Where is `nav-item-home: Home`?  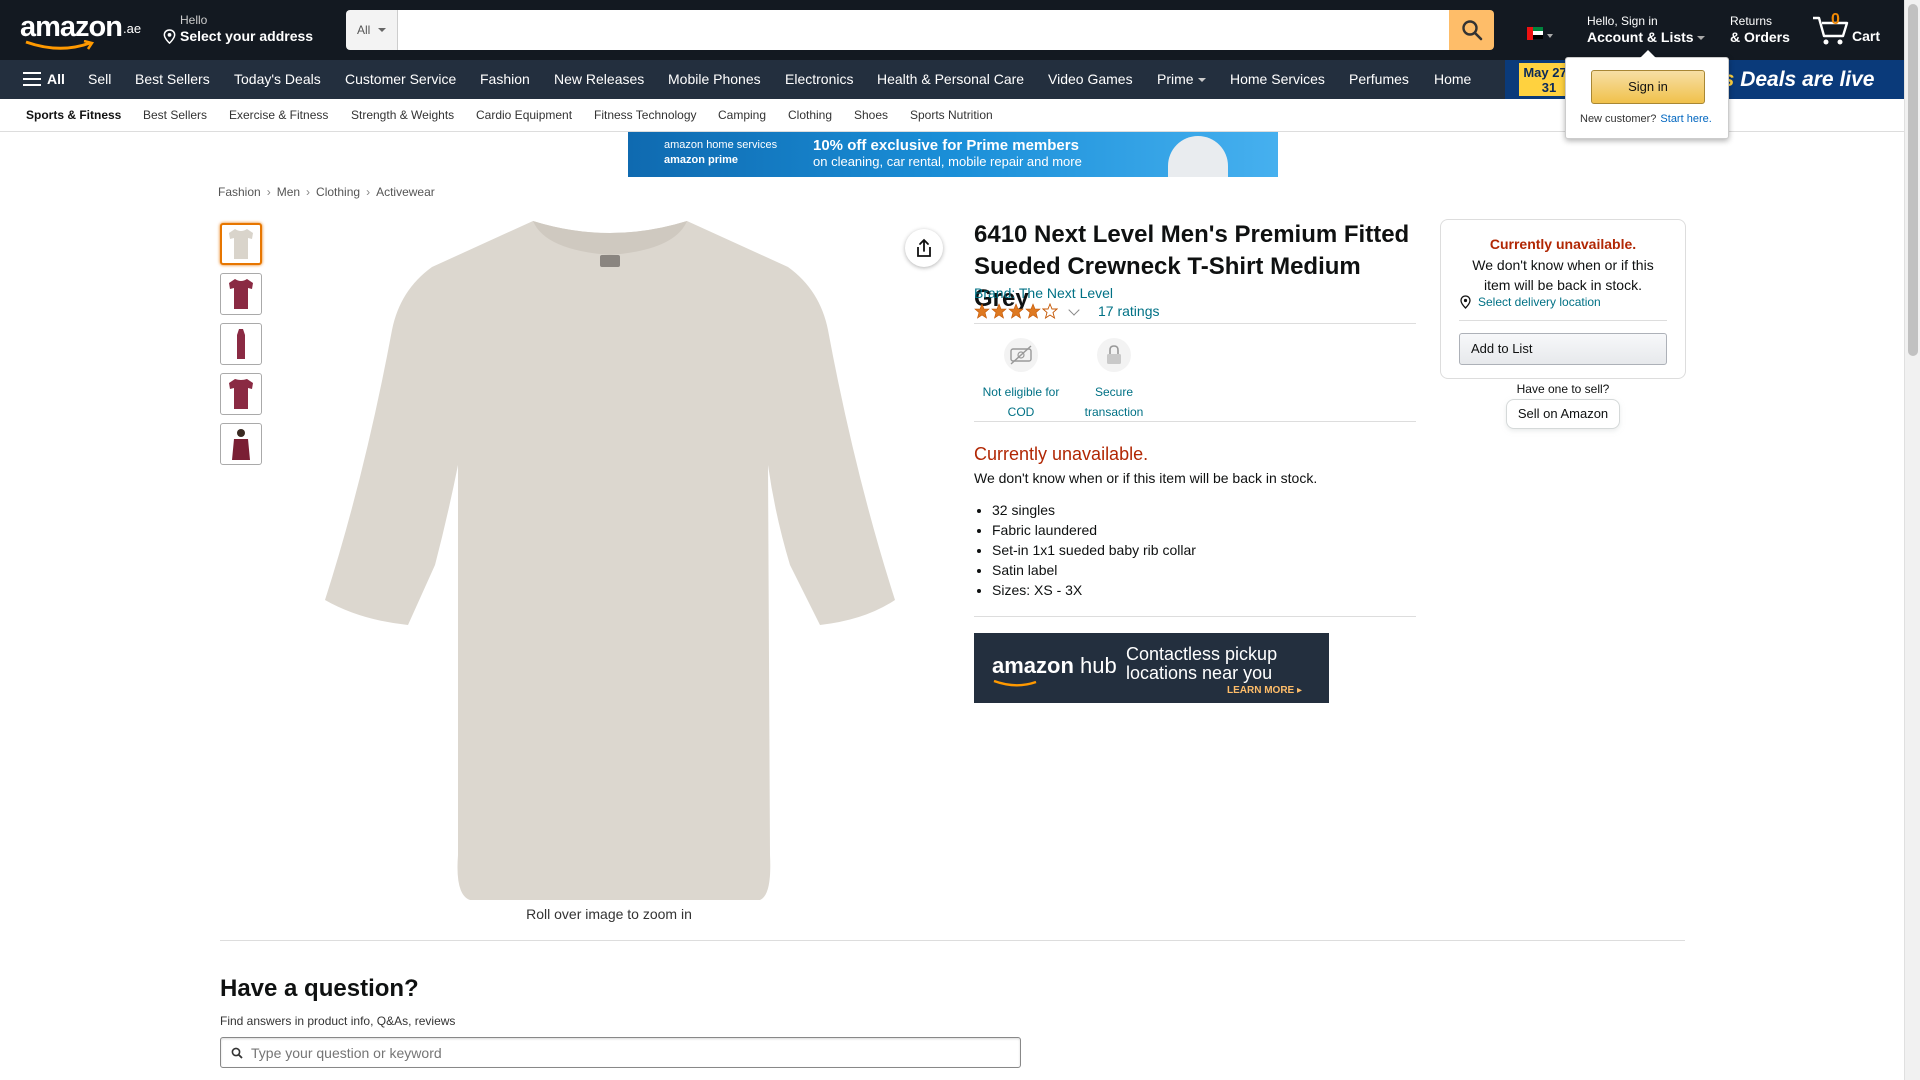 nav-item-home: Home is located at coordinates (1452, 79).